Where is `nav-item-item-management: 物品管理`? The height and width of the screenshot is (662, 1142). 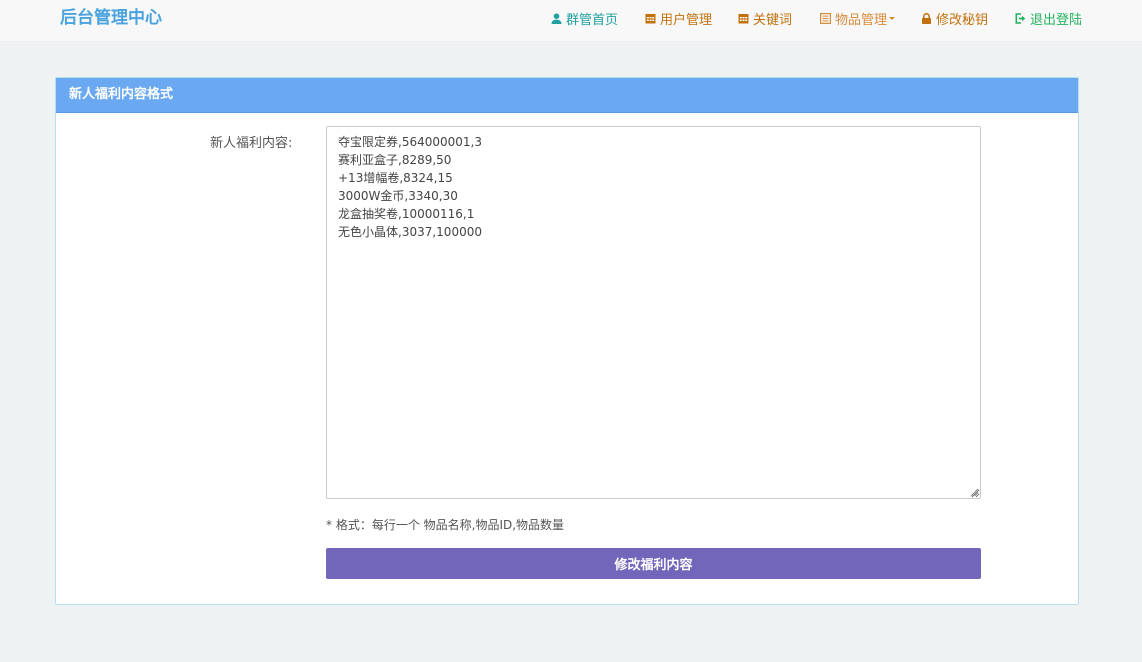 nav-item-item-management: 物品管理 is located at coordinates (858, 18).